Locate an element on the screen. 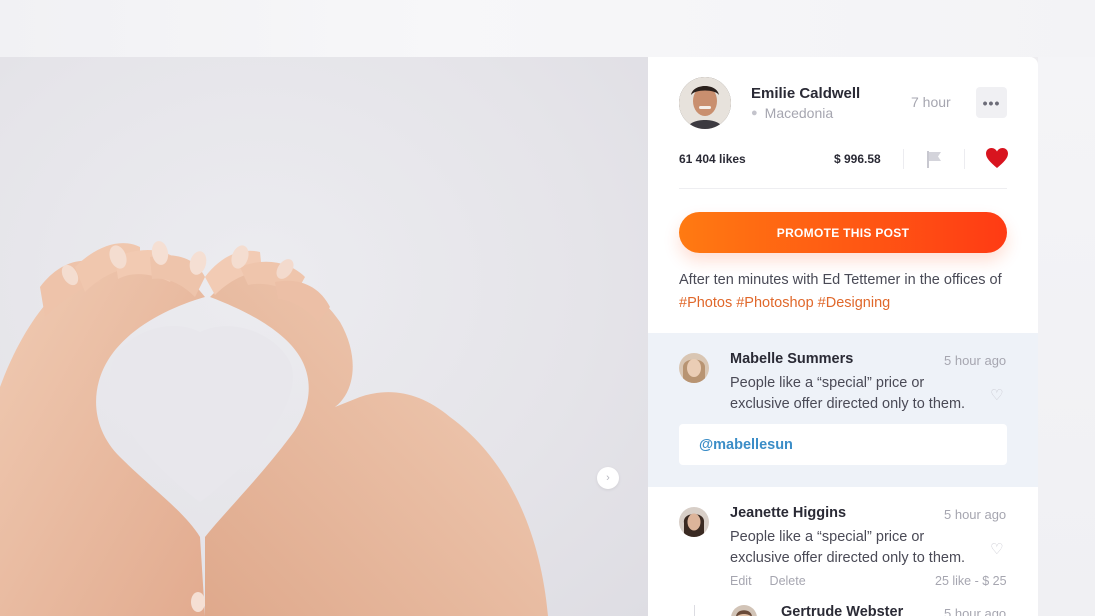  thread-line is located at coordinates (694, 610).